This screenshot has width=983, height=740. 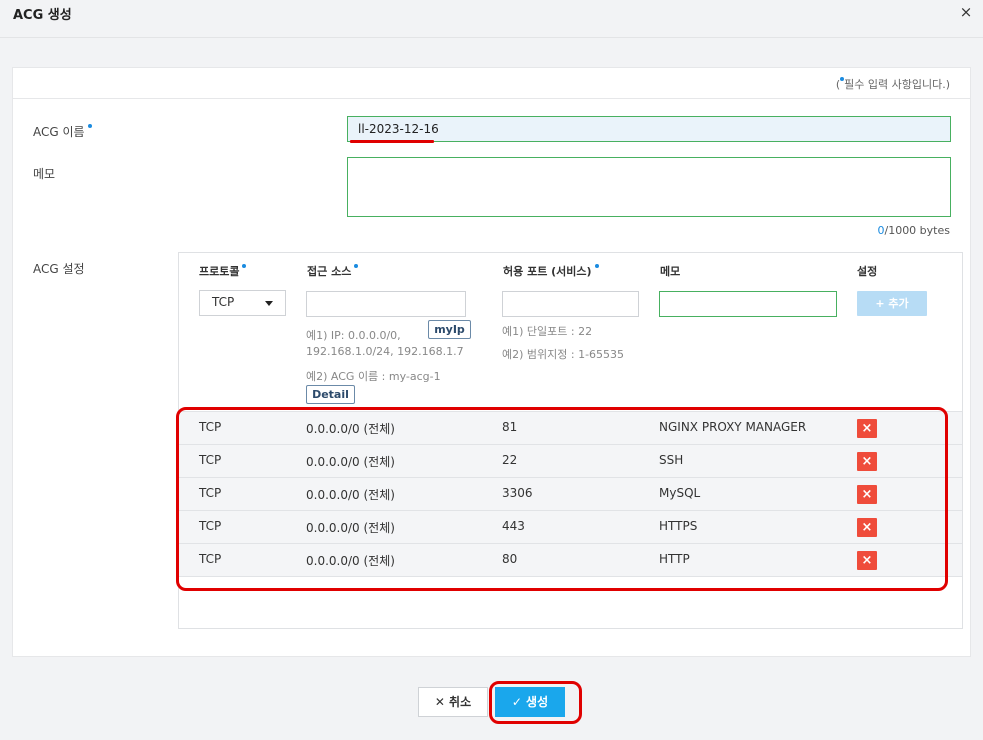 What do you see at coordinates (373, 376) in the screenshot?
I see `source-hint-3: 예2) ACG 이름 : my-acg-1` at bounding box center [373, 376].